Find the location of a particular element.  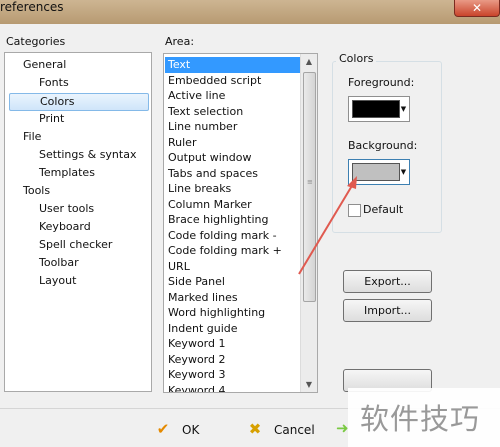

area-list-item: URL is located at coordinates (233, 267).